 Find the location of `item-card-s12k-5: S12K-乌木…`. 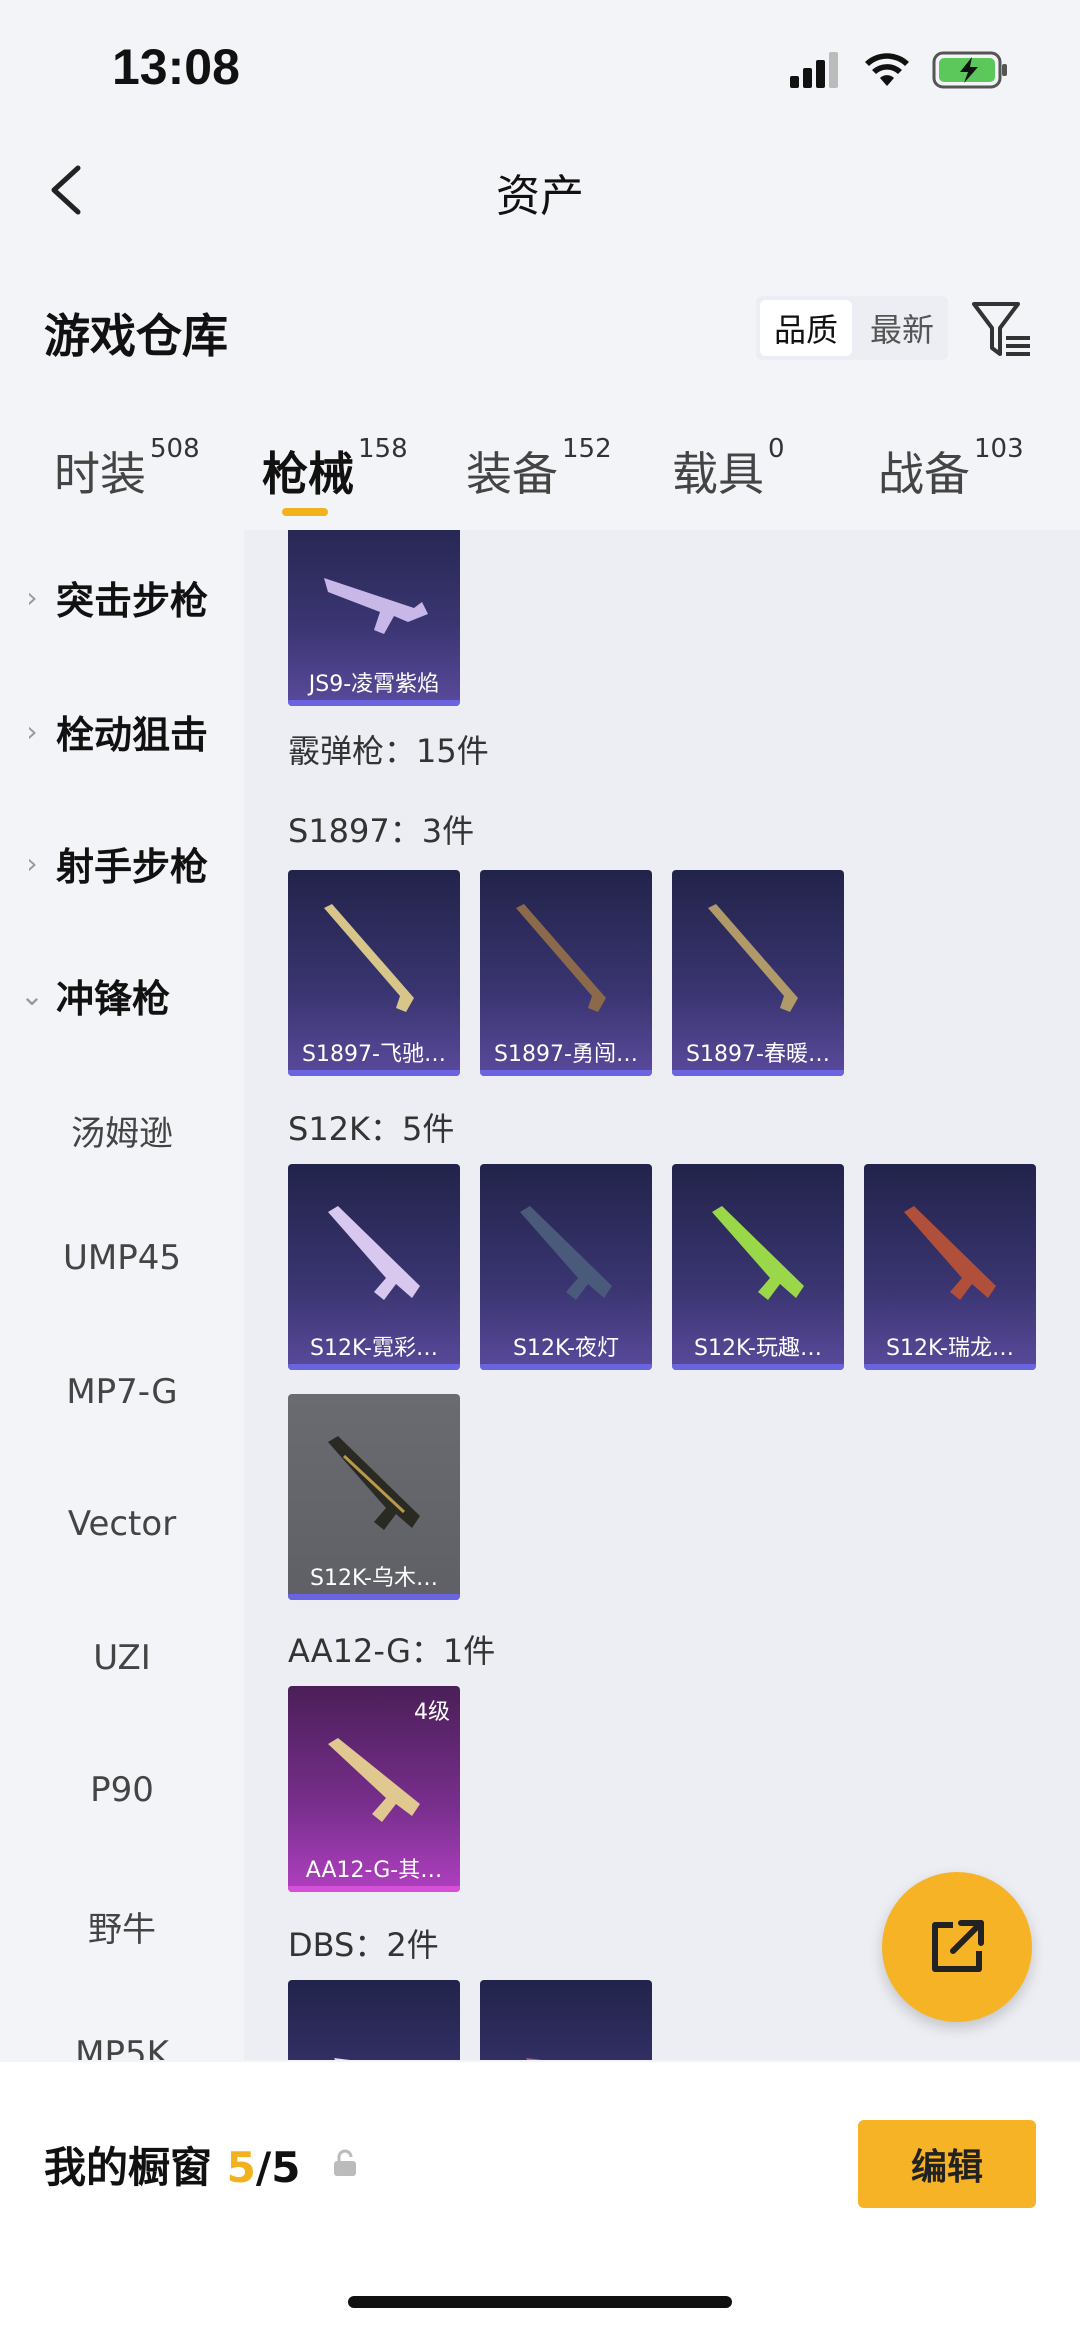

item-card-s12k-5: S12K-乌木… is located at coordinates (374, 1497).